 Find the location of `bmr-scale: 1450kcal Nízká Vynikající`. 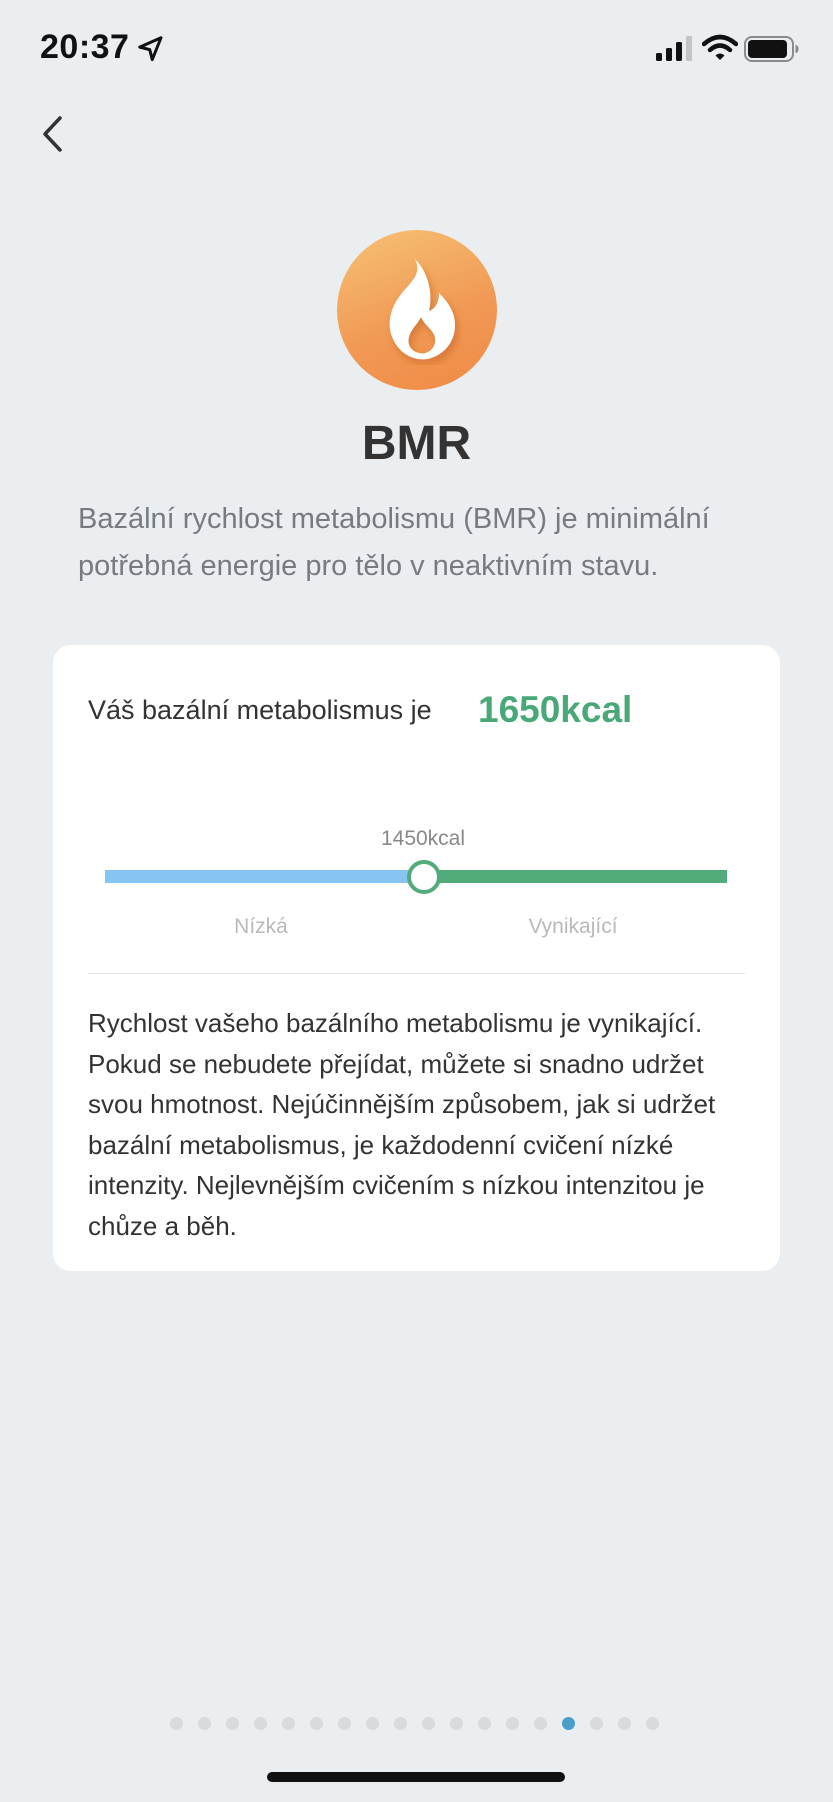

bmr-scale: 1450kcal Nízká Vynikající is located at coordinates (416, 881).